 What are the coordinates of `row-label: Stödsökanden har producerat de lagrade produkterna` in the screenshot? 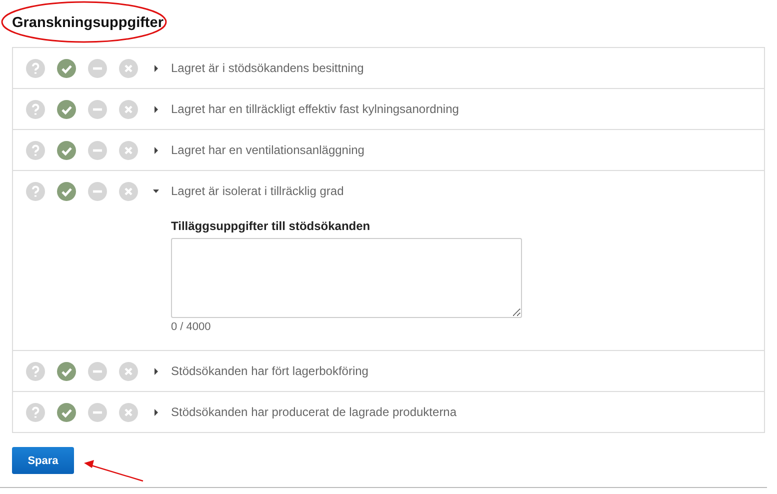 It's located at (314, 412).